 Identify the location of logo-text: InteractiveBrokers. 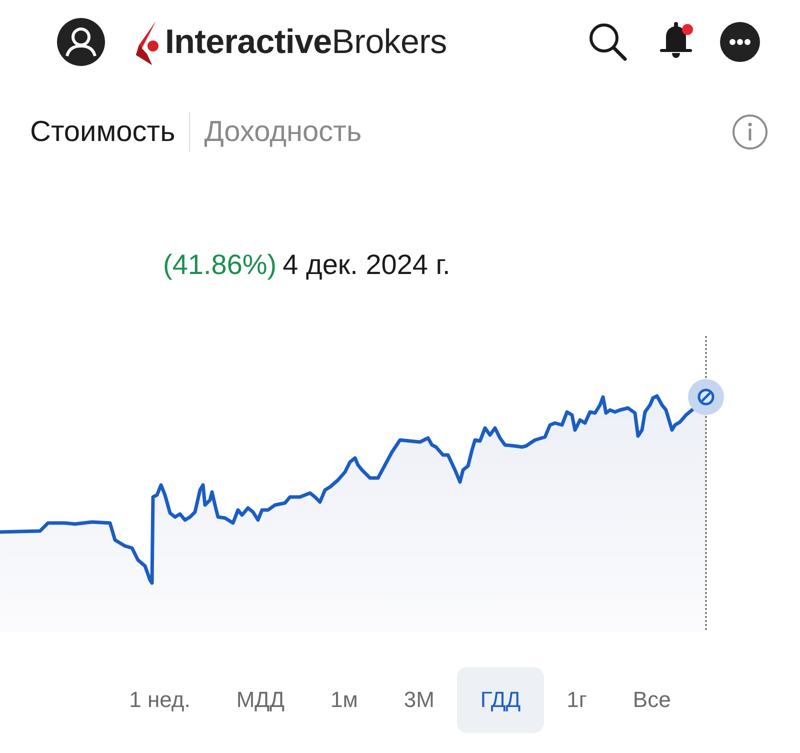
(306, 42).